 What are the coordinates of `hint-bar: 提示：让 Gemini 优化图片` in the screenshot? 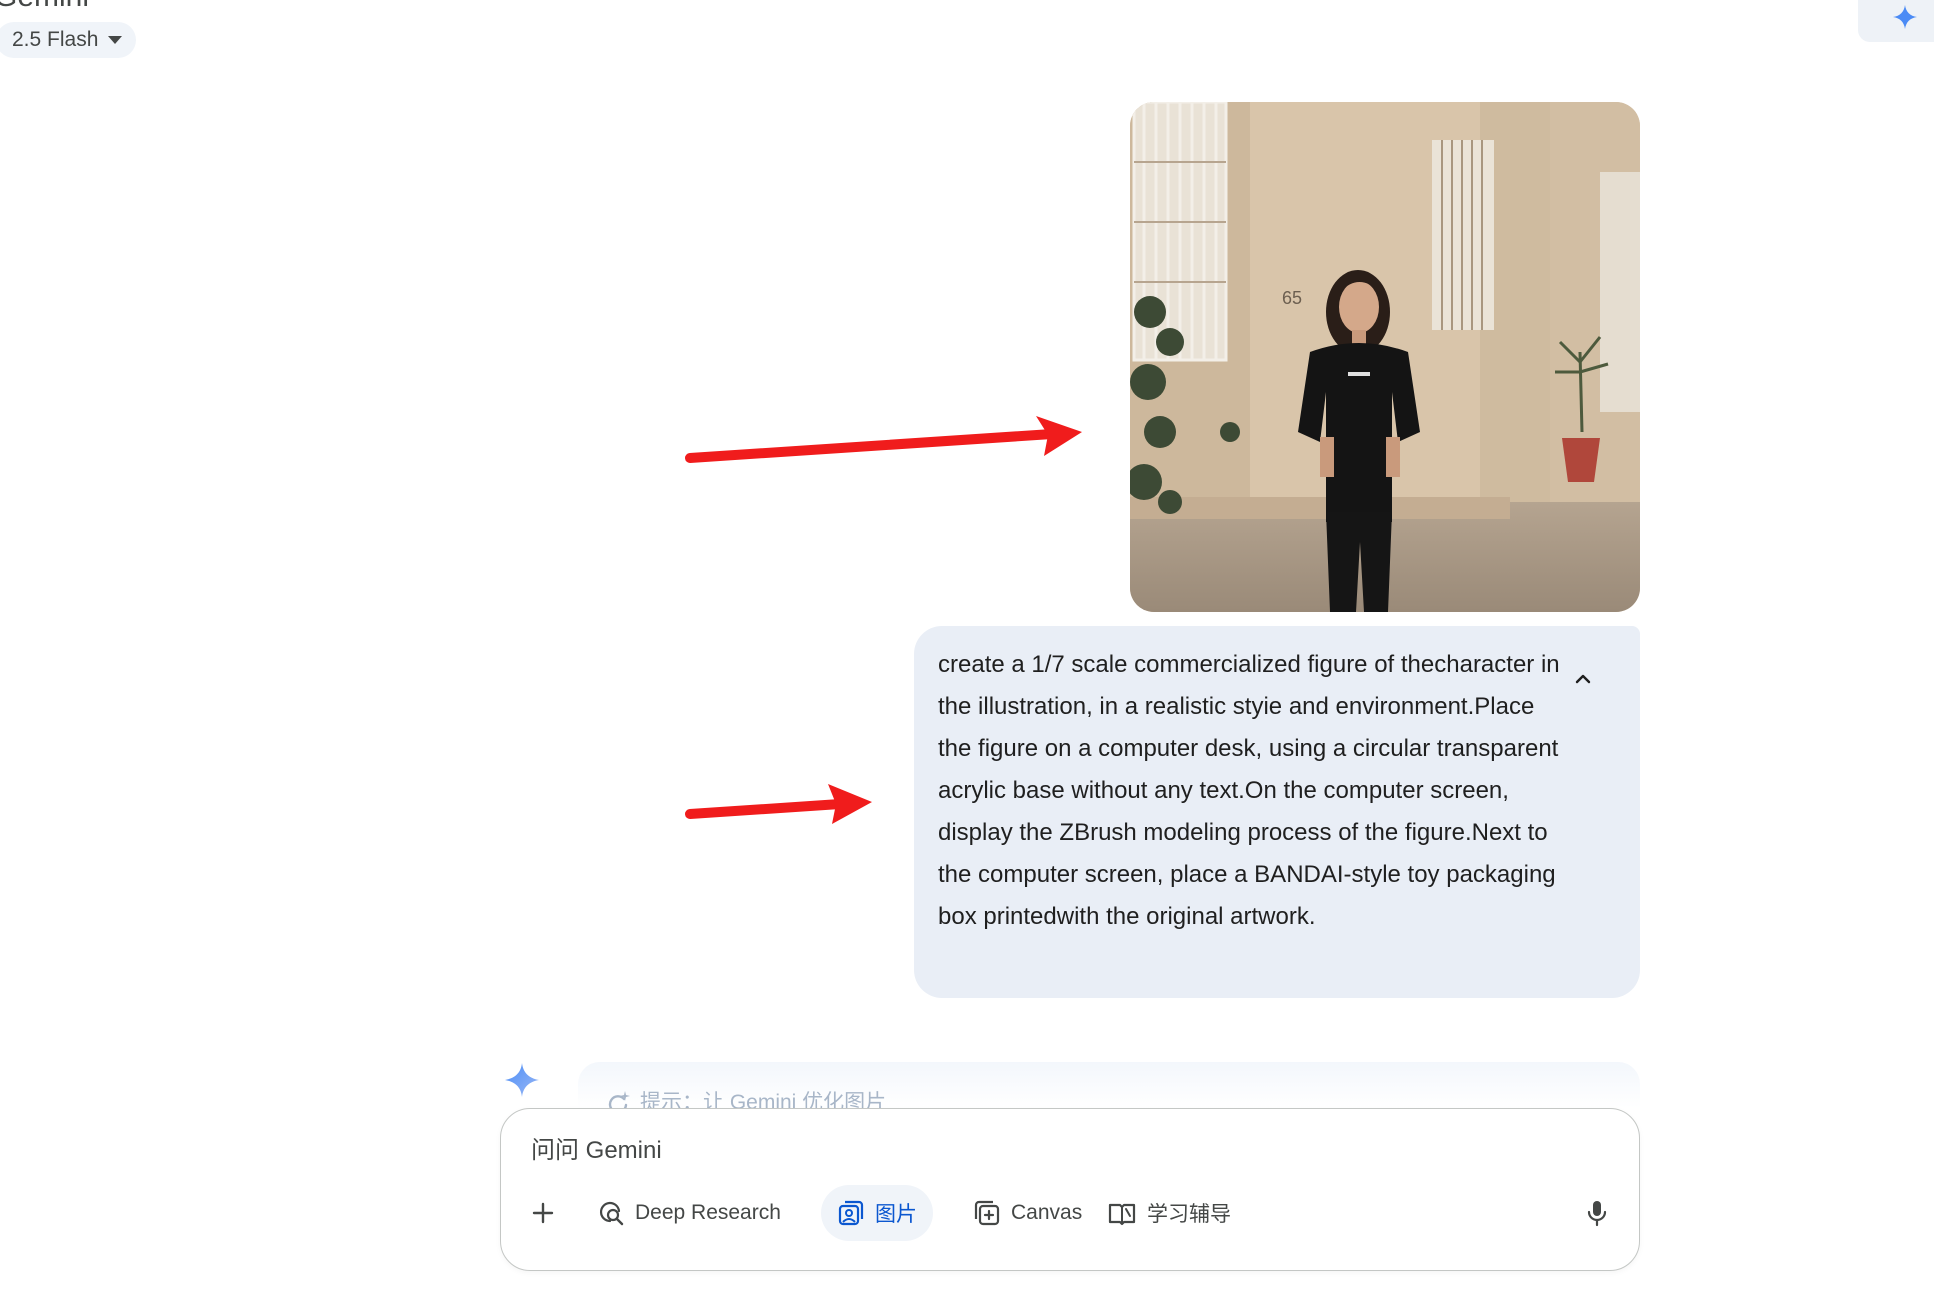 It's located at (1109, 1085).